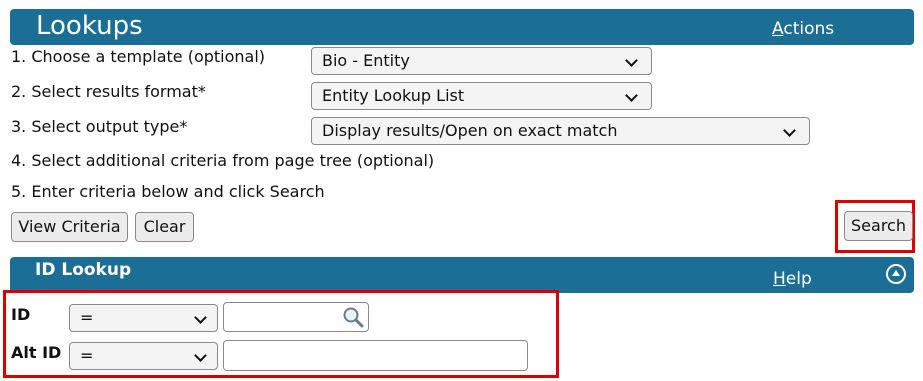 The image size is (923, 381). I want to click on step-1-label: 1. Choose a template (optional), so click(138, 56).